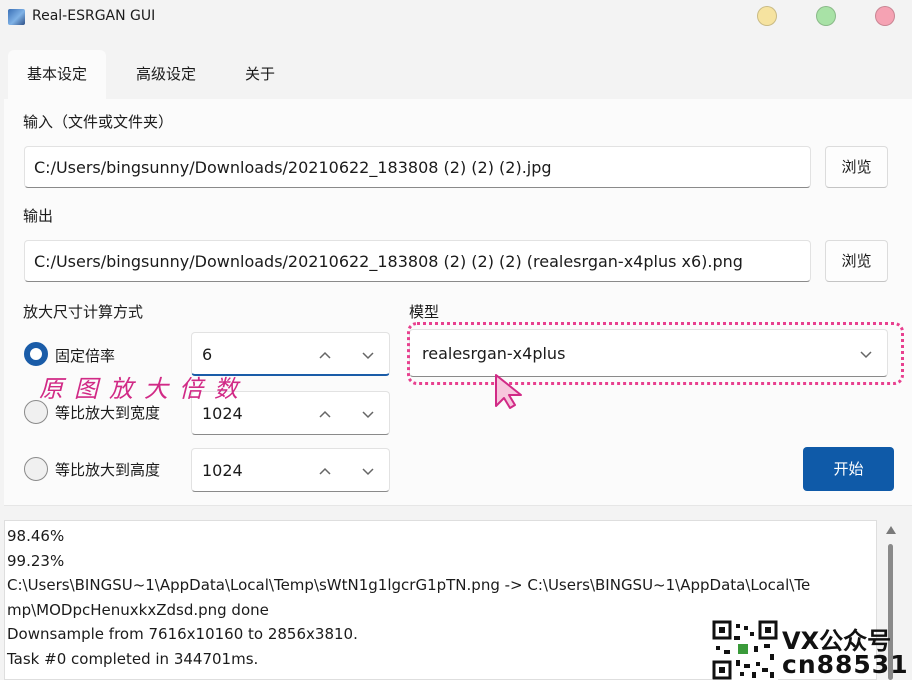 The height and width of the screenshot is (680, 912). I want to click on input-label: 输入（文件或文件夹）, so click(98, 122).